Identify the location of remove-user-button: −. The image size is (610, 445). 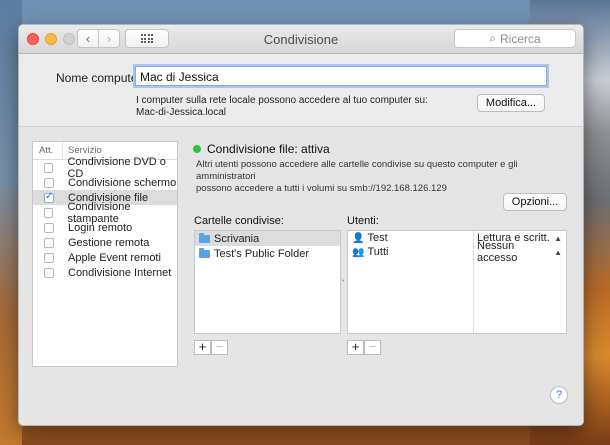
(372, 347).